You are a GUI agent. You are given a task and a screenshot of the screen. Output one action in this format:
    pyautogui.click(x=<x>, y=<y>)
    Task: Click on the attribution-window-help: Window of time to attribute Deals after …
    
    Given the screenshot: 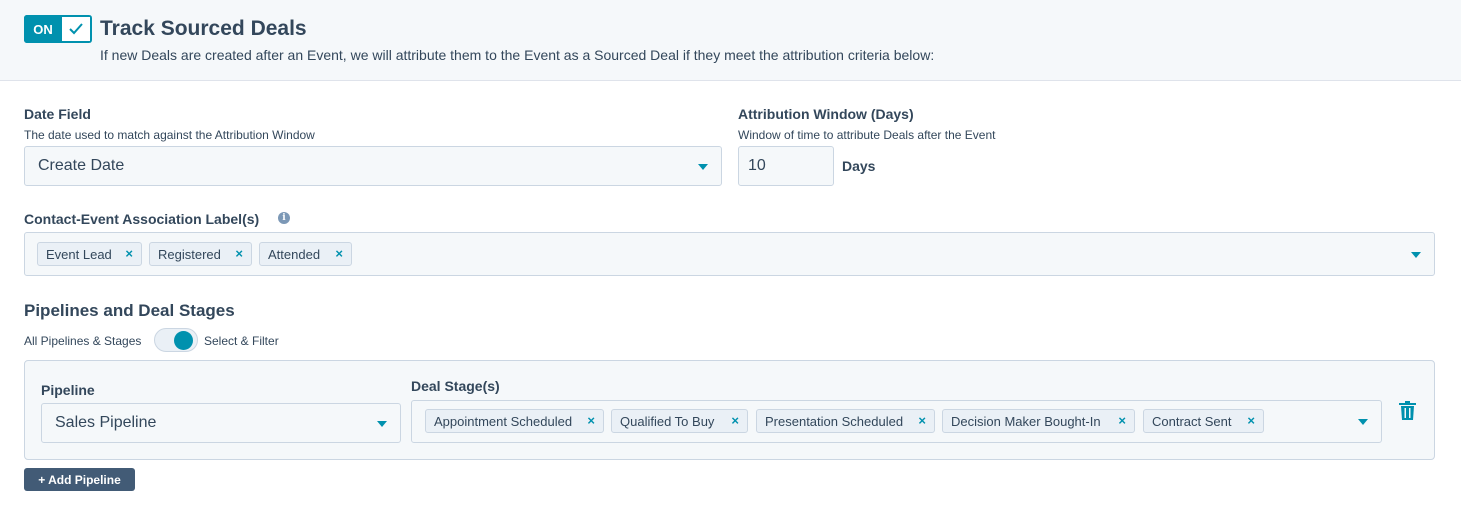 What is the action you would take?
    pyautogui.click(x=867, y=135)
    